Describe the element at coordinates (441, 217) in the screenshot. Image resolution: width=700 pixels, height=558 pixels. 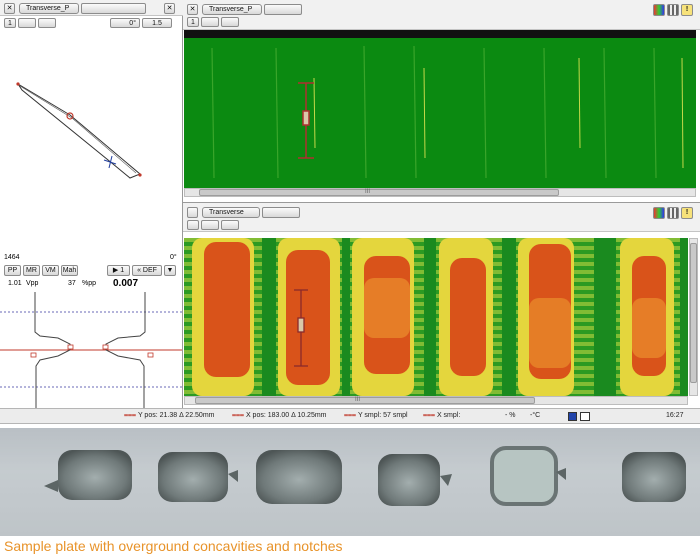
I see `bottom-toolbar` at that location.